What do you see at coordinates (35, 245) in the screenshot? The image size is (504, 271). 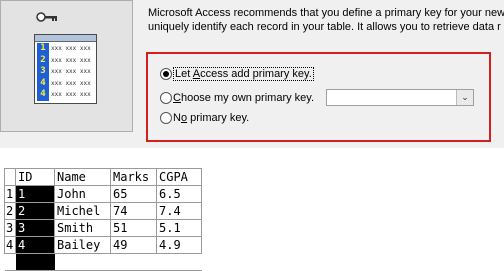 I see `cell-id: 4` at bounding box center [35, 245].